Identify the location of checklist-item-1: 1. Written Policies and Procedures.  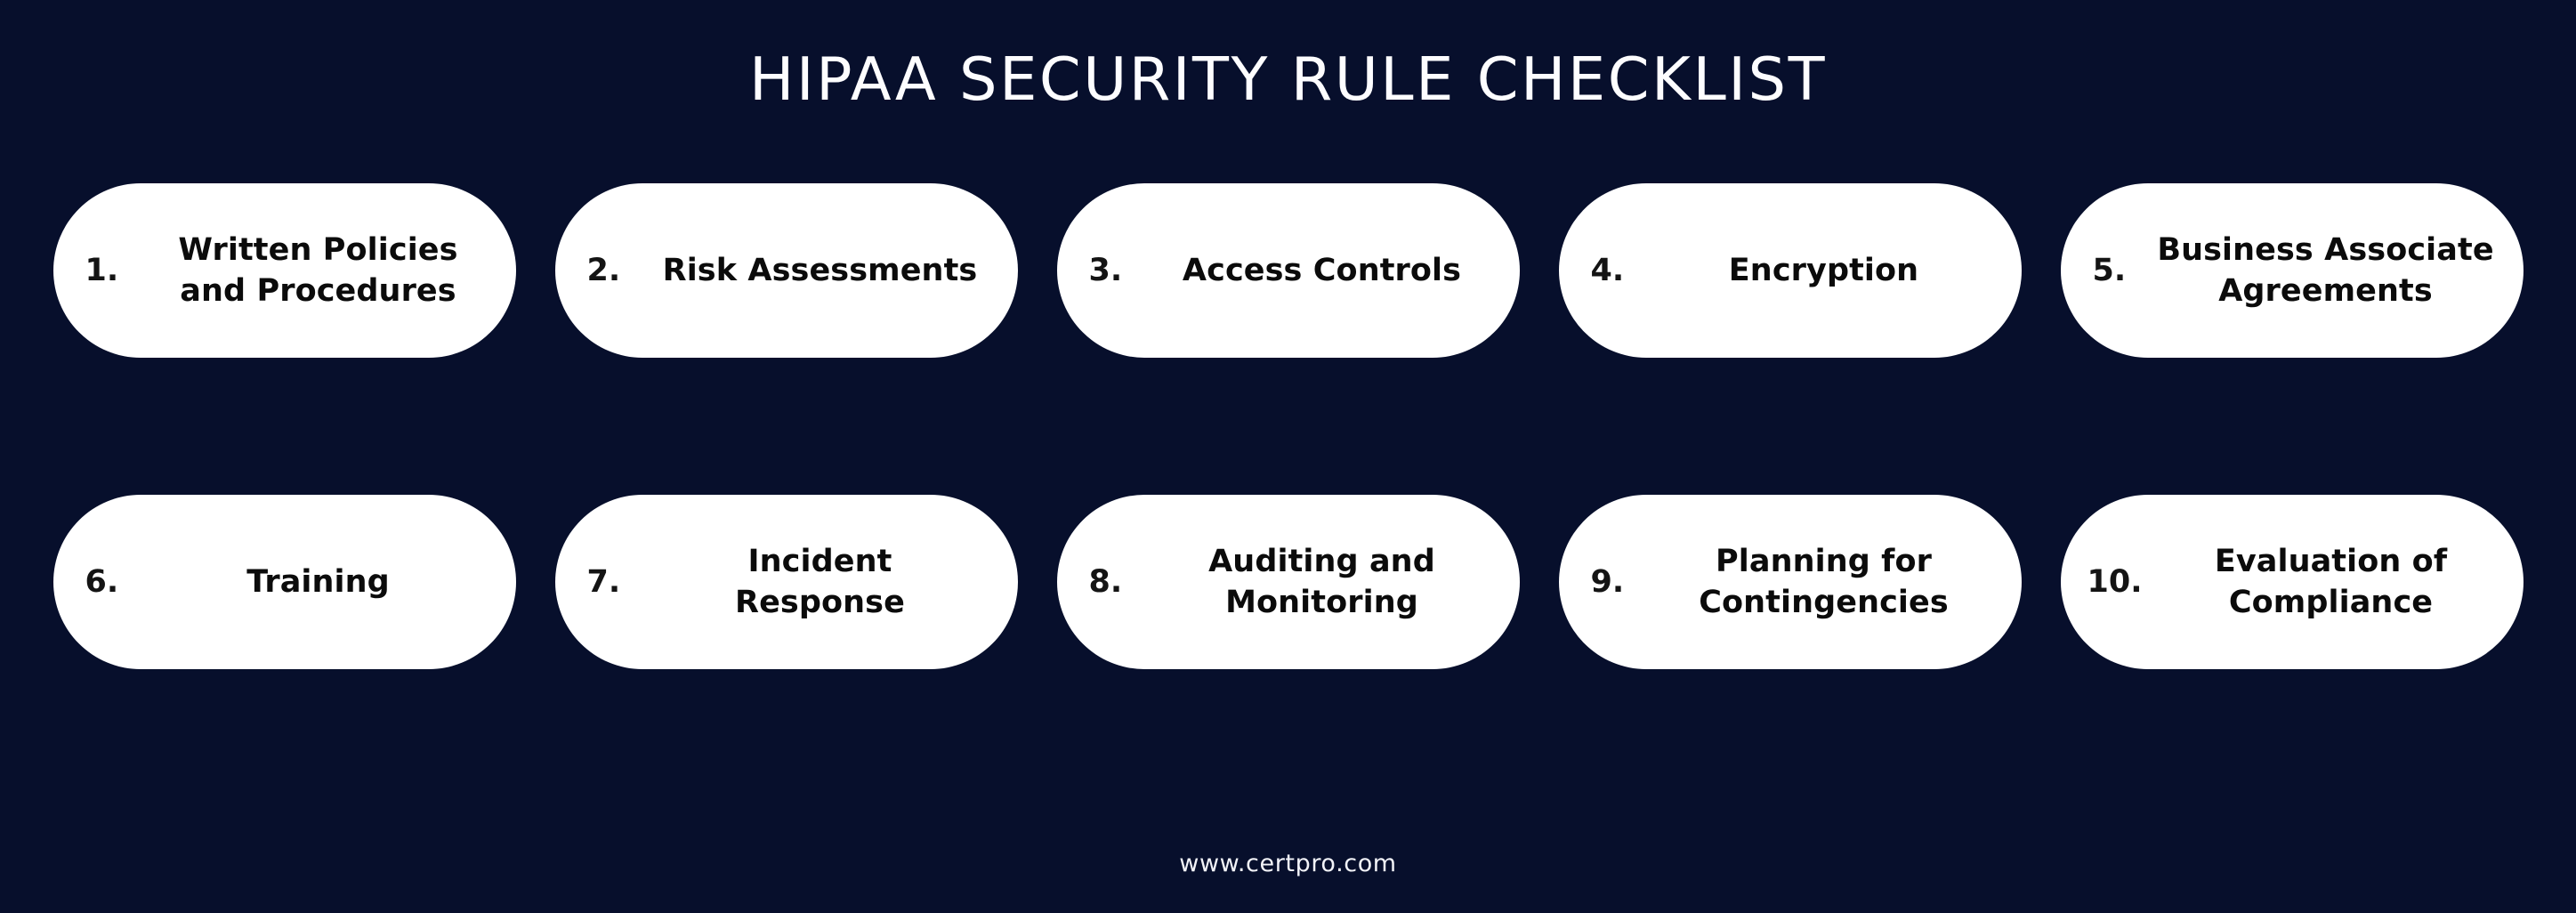
(284, 271).